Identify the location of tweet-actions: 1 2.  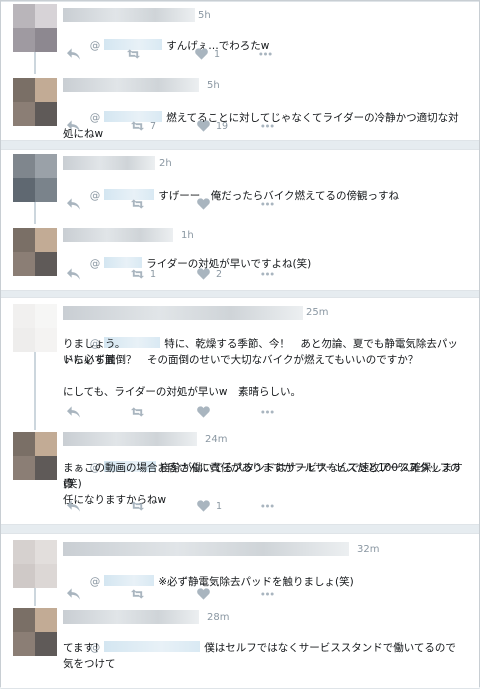
(217, 275).